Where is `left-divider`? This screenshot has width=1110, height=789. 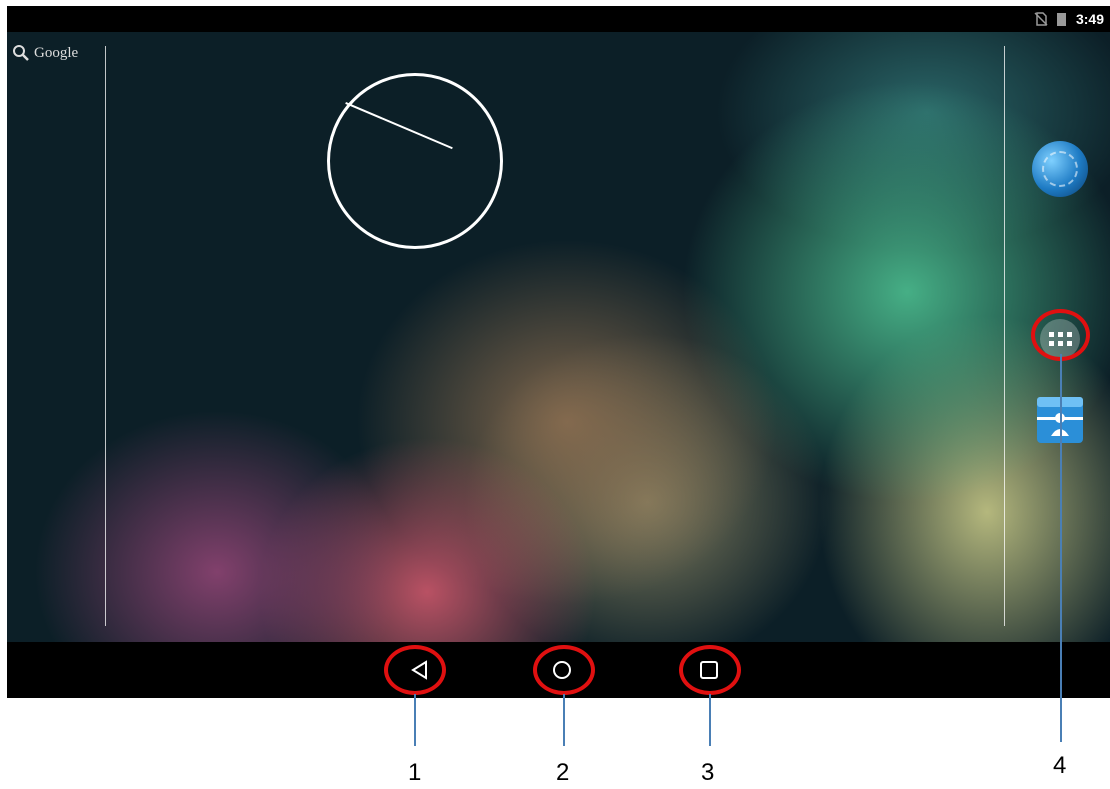
left-divider is located at coordinates (105, 336).